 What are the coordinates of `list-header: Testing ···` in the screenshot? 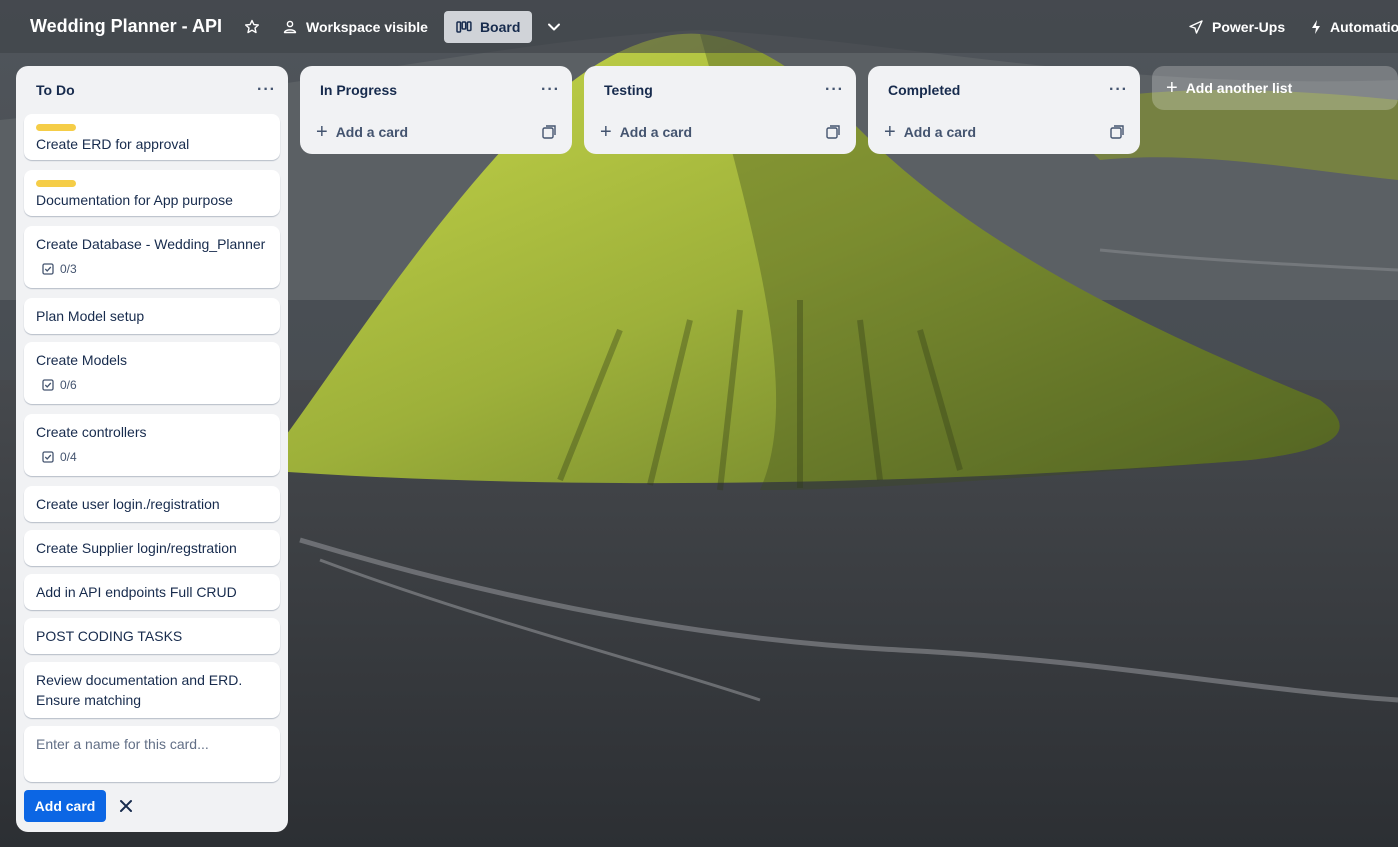 It's located at (720, 90).